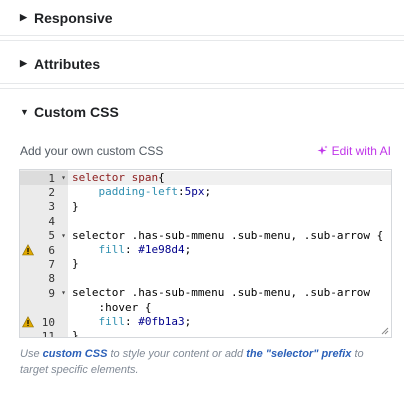 The height and width of the screenshot is (407, 404). I want to click on section-attributes-label: Attributes, so click(67, 63).